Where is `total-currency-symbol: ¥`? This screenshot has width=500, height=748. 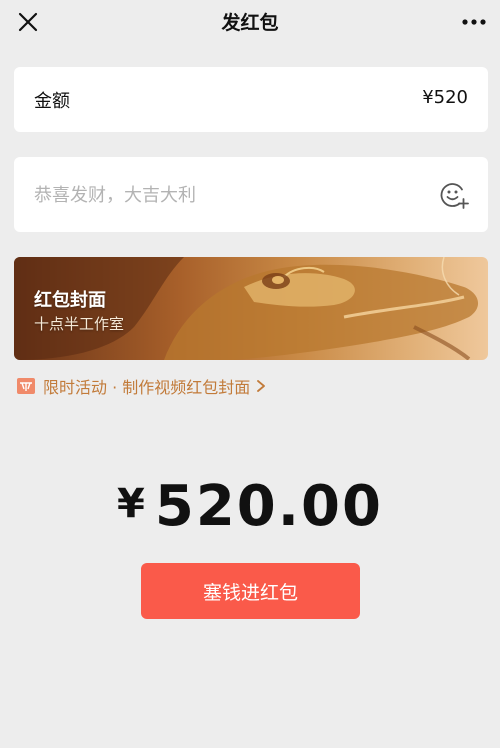 total-currency-symbol: ¥ is located at coordinates (131, 504).